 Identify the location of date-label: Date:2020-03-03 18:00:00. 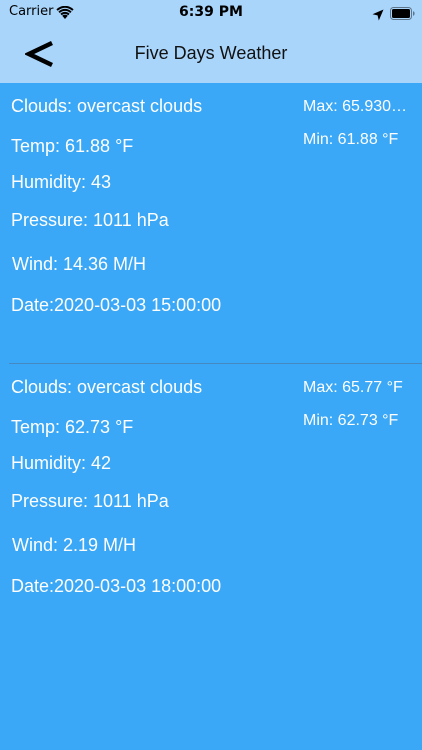
(116, 586).